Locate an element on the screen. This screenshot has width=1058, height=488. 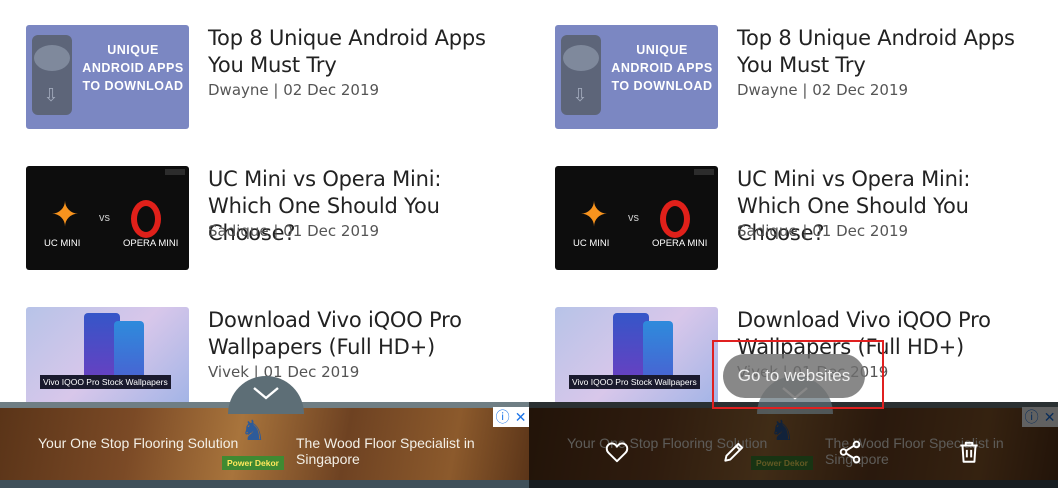
highlight-box is located at coordinates (798, 374).